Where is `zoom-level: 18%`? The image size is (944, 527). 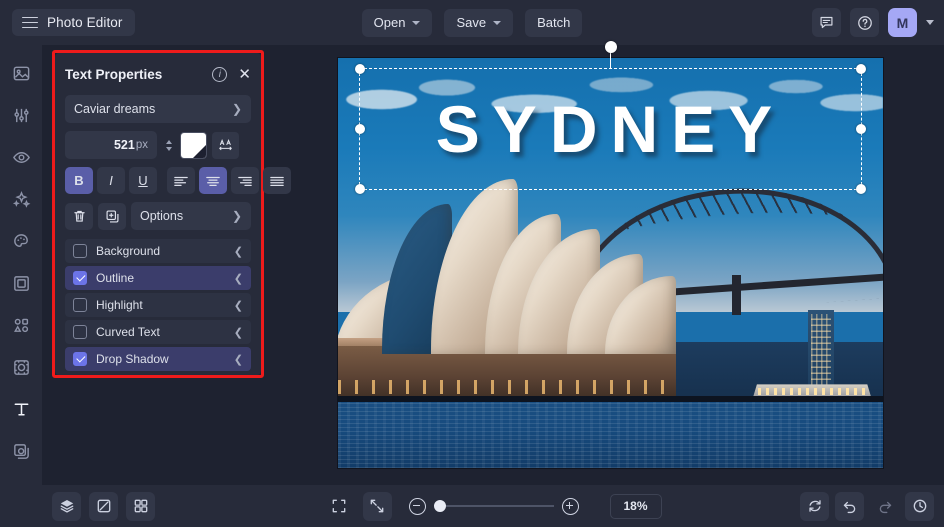 zoom-level: 18% is located at coordinates (635, 506).